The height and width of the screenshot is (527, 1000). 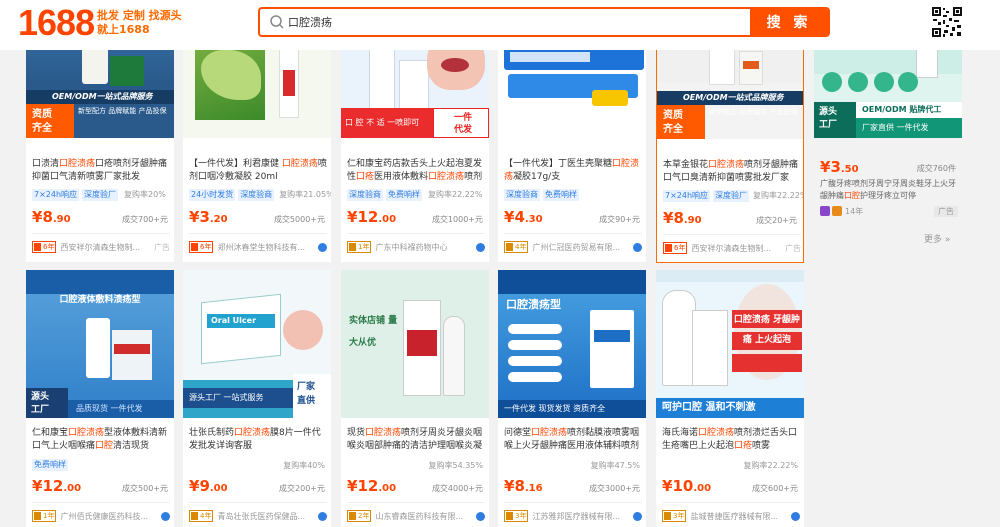 I want to click on transaction-amount: 成交1000+元, so click(x=457, y=219).